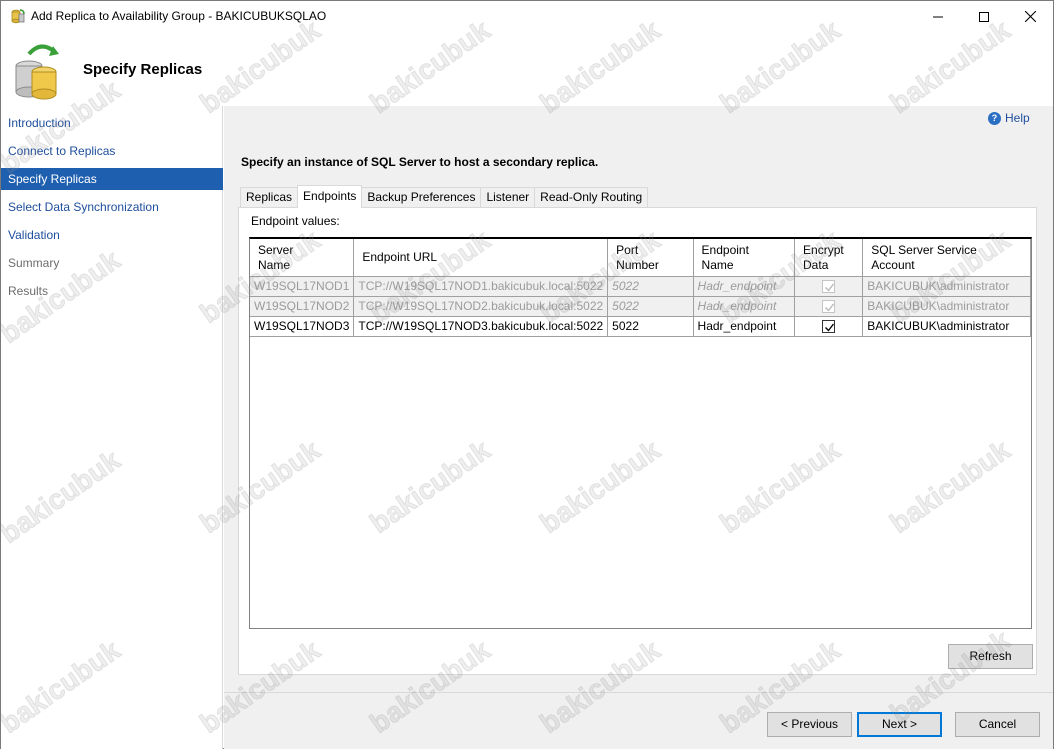  What do you see at coordinates (809, 724) in the screenshot?
I see `previous-button: < Previous` at bounding box center [809, 724].